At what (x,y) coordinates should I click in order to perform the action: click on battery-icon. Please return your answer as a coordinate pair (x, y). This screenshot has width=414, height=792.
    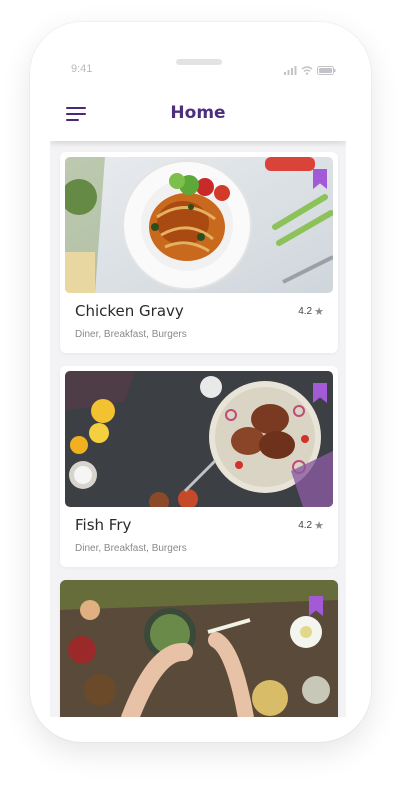
    Looking at the image, I should click on (326, 70).